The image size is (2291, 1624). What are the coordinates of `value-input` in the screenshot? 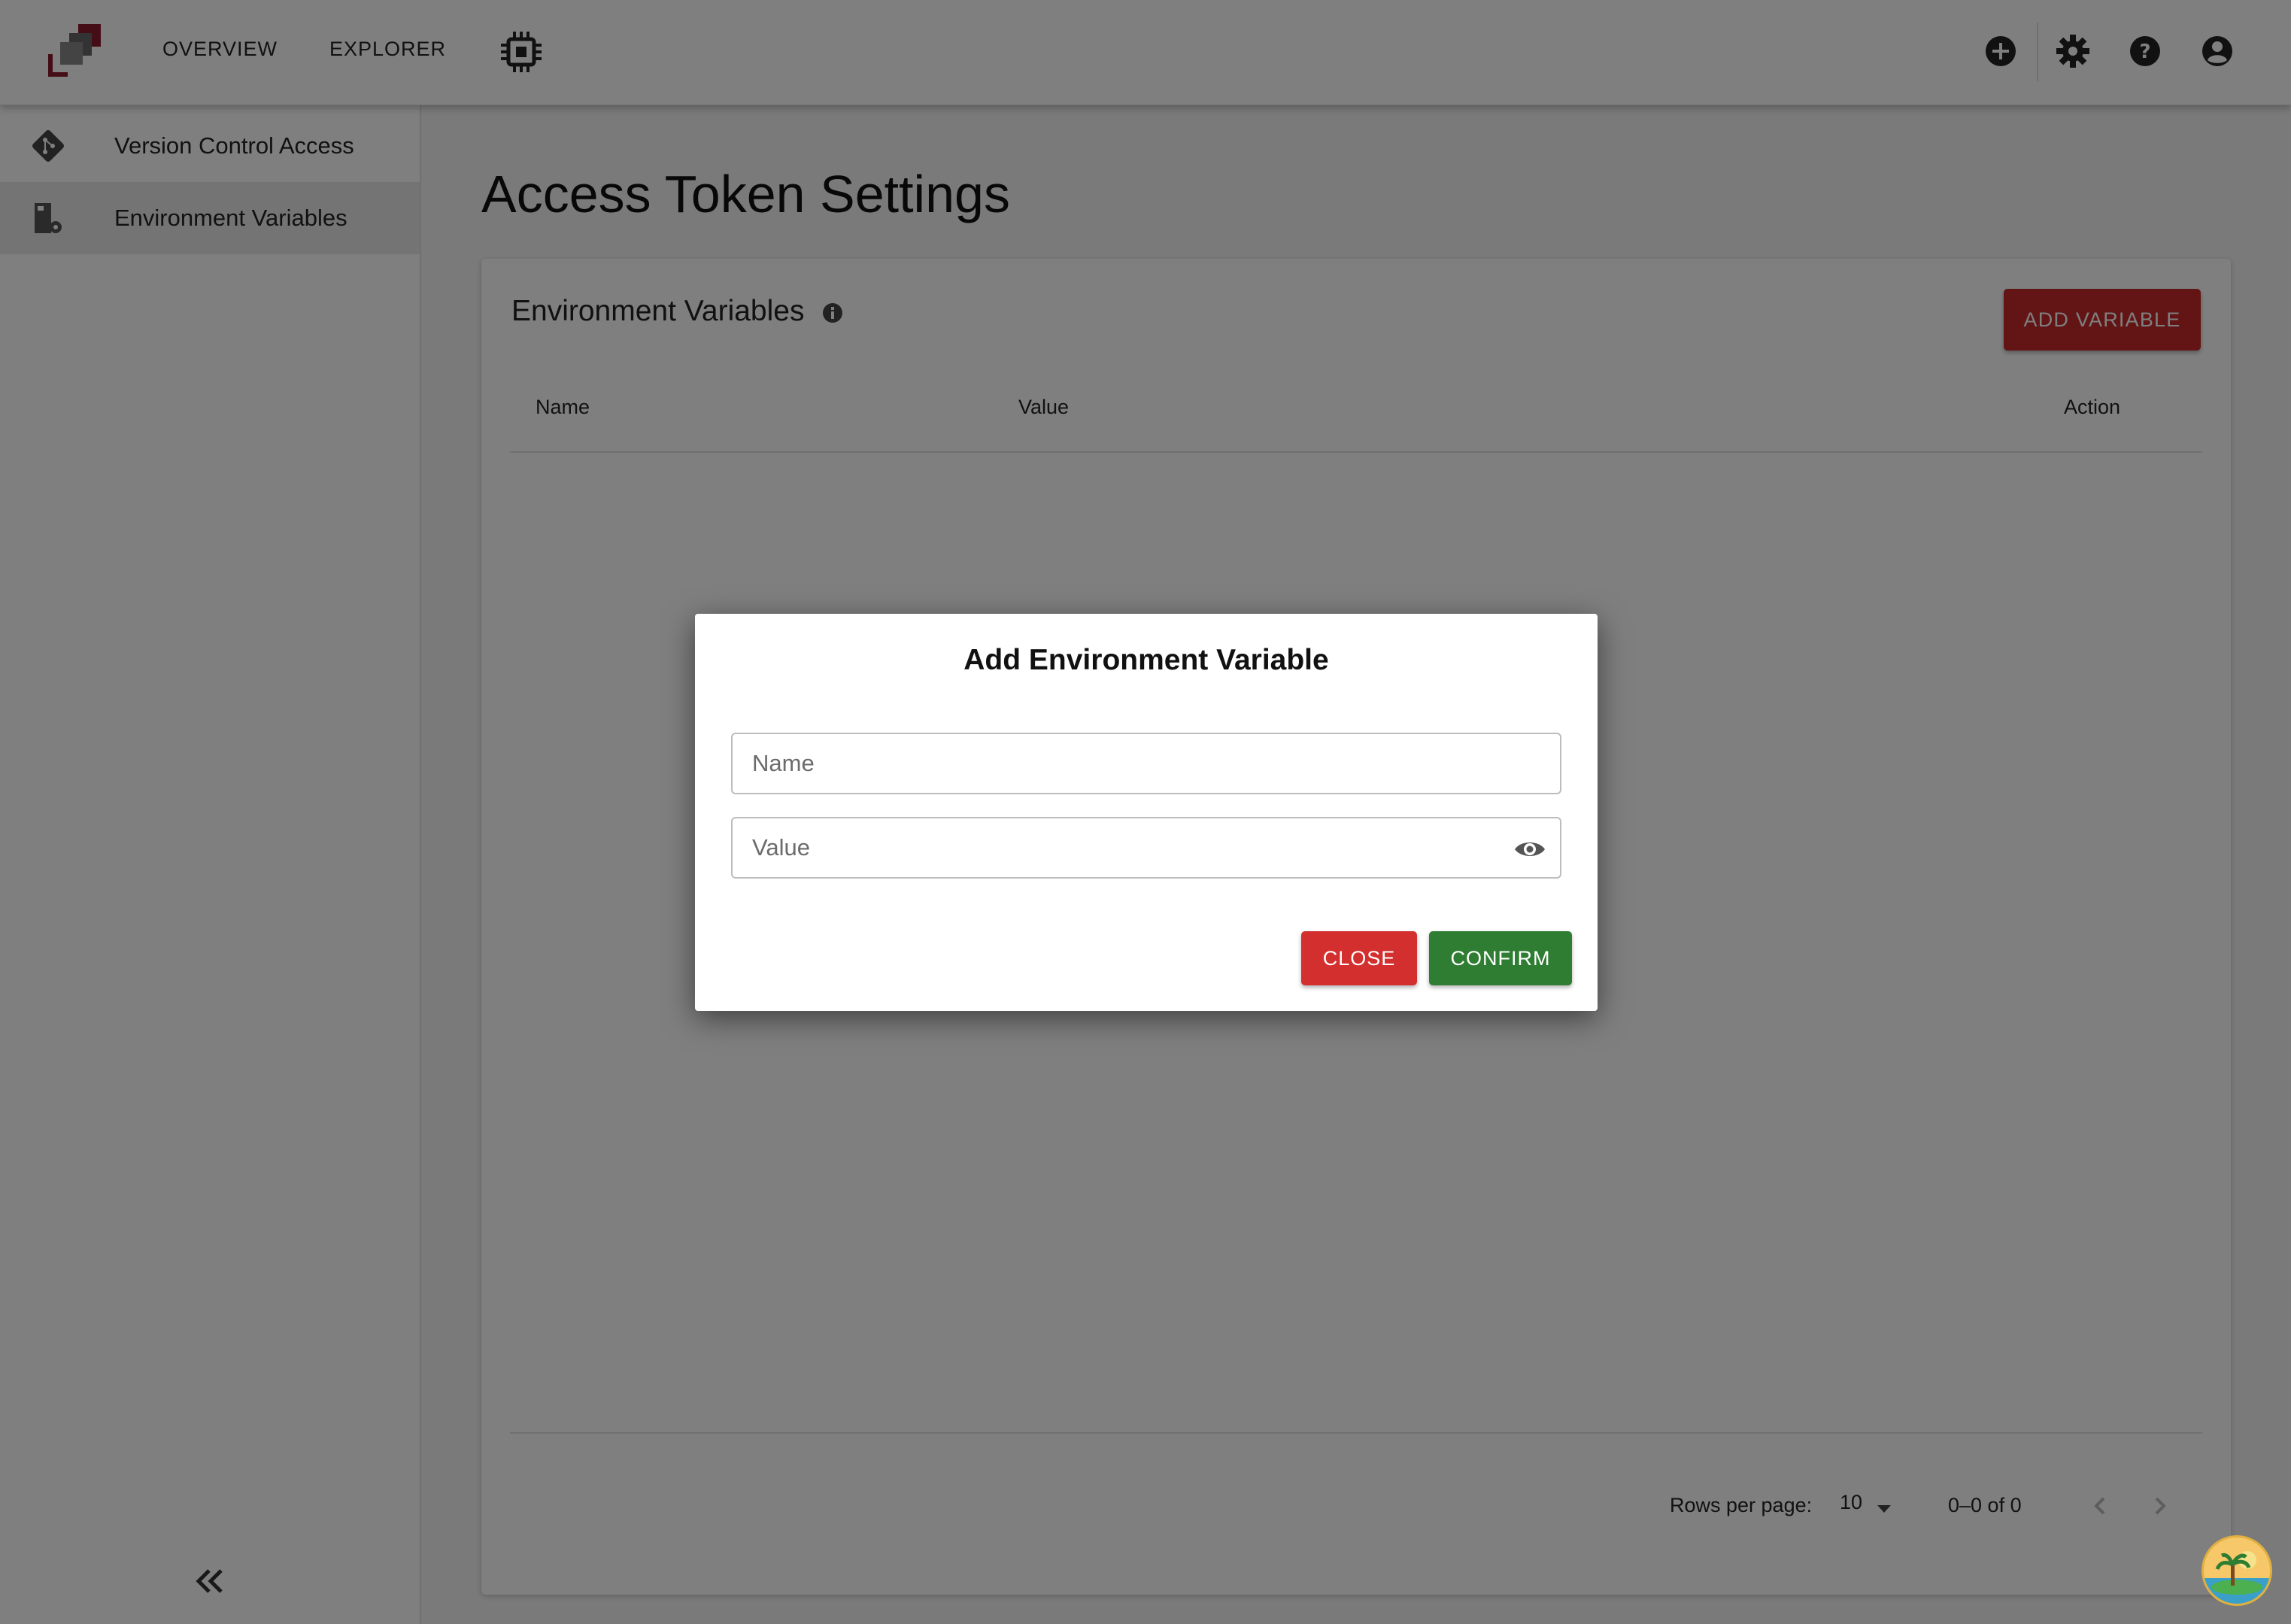 It's located at (1146, 847).